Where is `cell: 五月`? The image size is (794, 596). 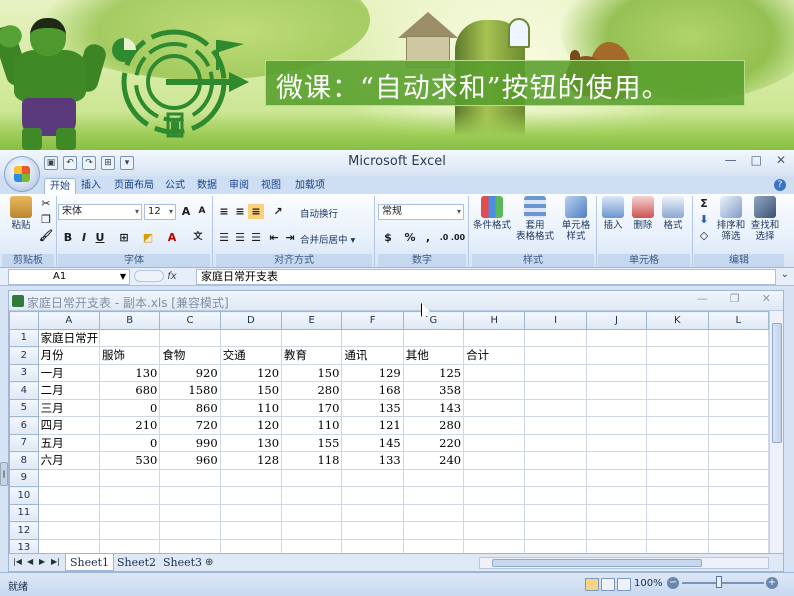 cell: 五月 is located at coordinates (69, 442).